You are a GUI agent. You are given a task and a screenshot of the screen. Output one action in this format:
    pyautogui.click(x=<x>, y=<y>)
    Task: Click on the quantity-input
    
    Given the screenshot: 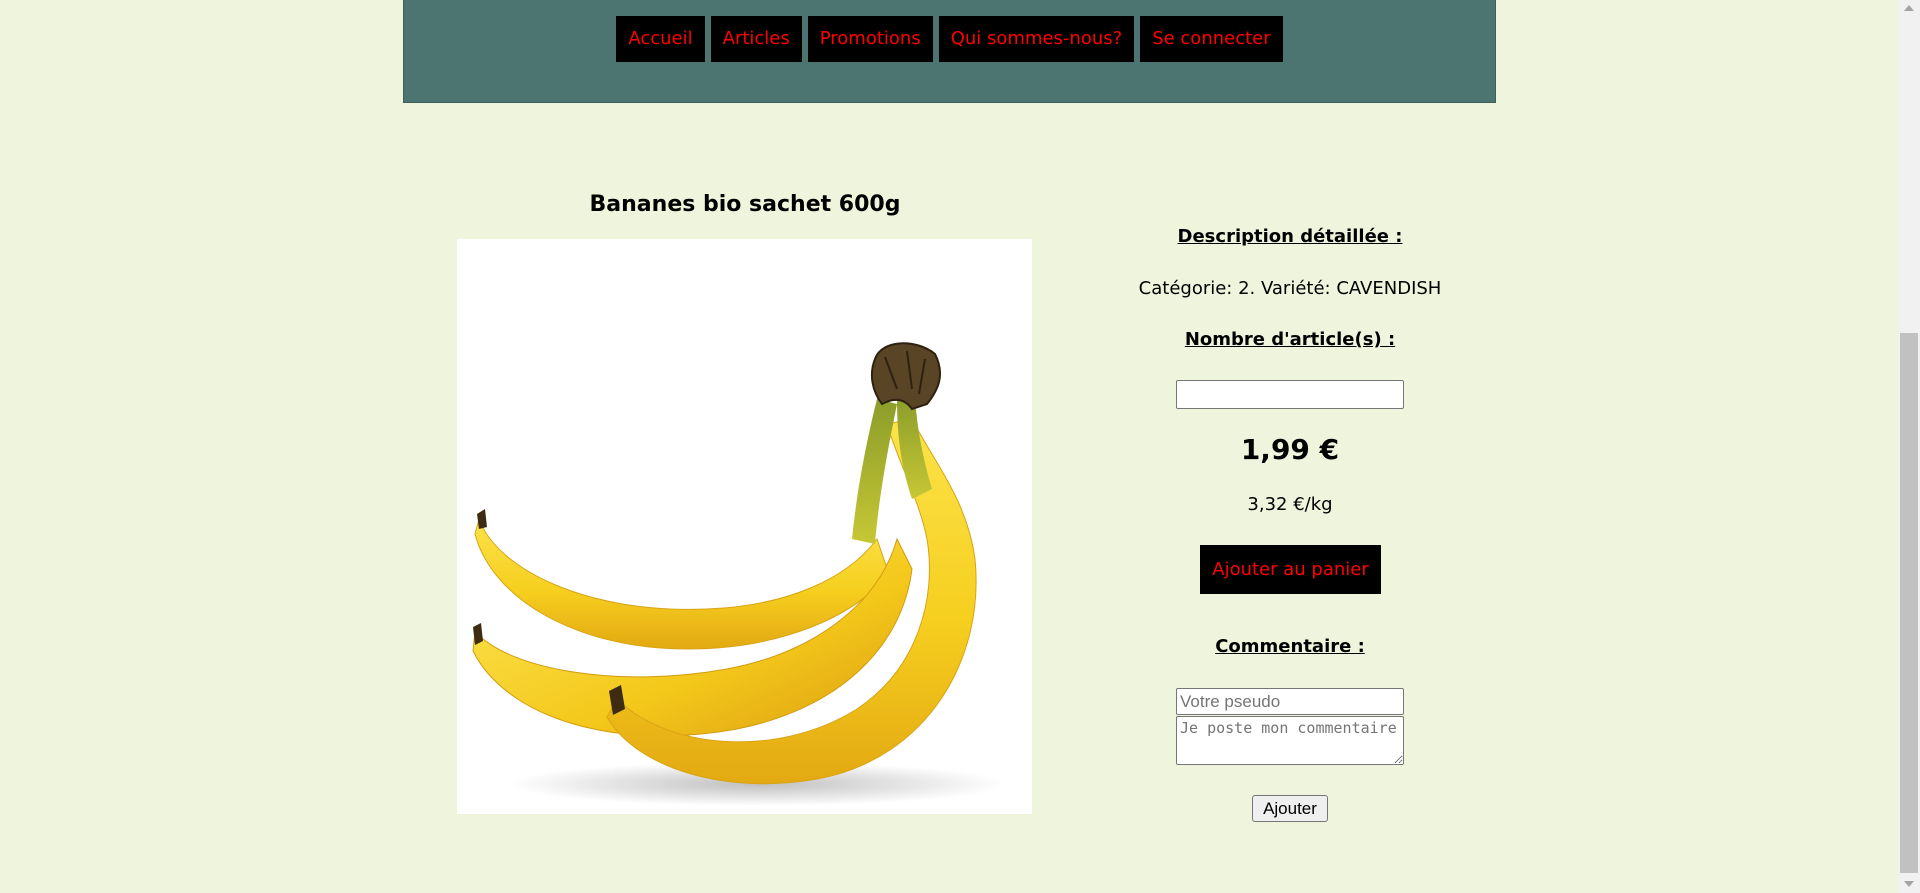 What is the action you would take?
    pyautogui.click(x=1290, y=394)
    